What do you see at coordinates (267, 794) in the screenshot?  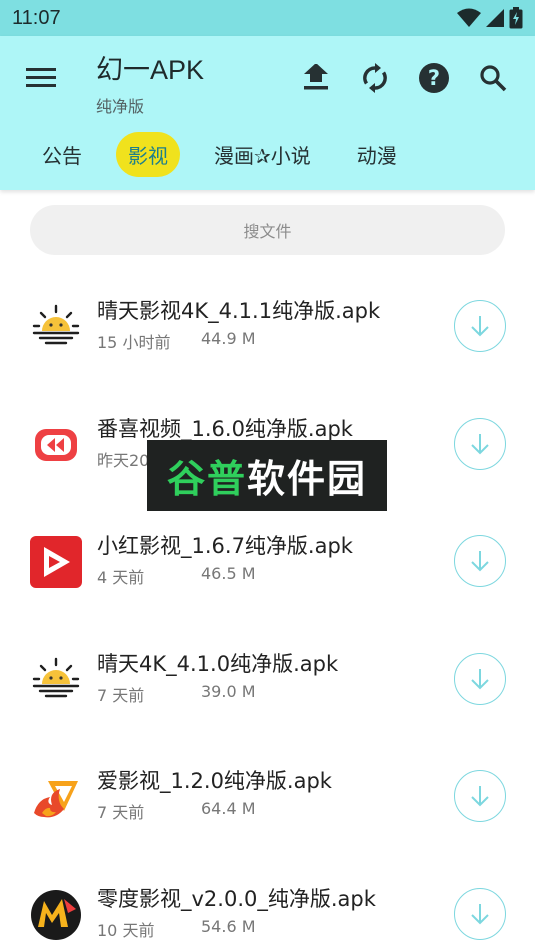 I see `list-item: 爱影视_1.2.0纯净版.apk 7 天前 64.4 M` at bounding box center [267, 794].